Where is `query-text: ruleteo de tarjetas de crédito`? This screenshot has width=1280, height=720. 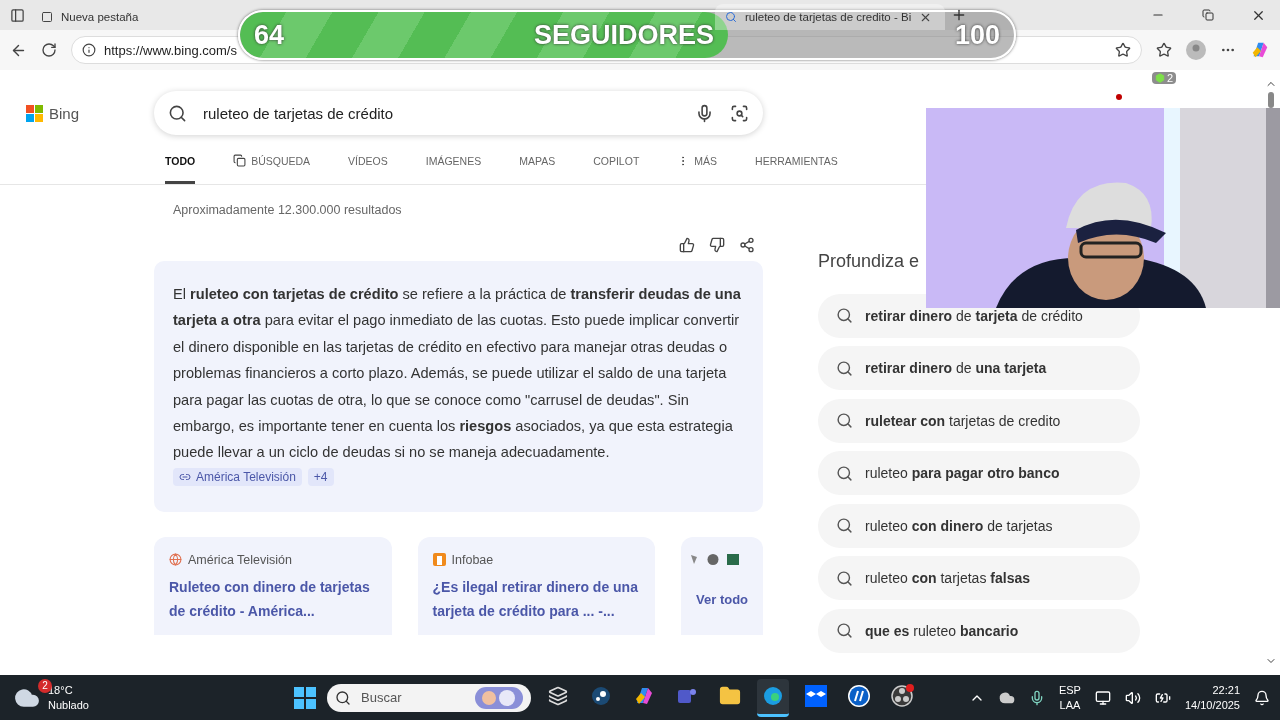 query-text: ruleteo de tarjetas de crédito is located at coordinates (298, 113).